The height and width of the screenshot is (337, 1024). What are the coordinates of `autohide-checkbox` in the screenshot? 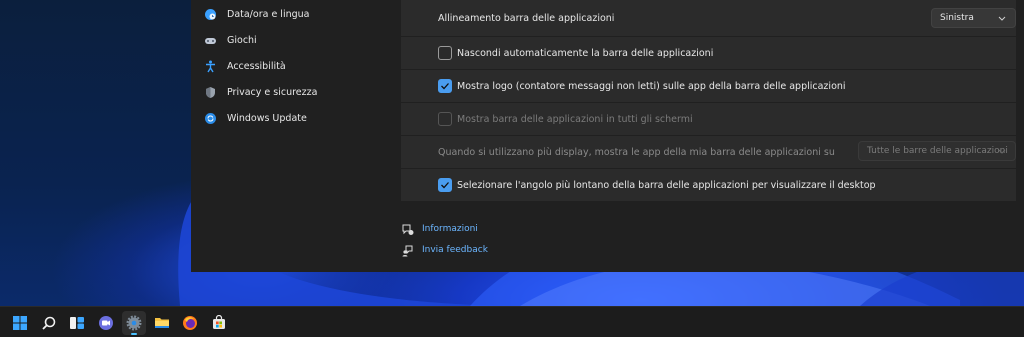 It's located at (445, 53).